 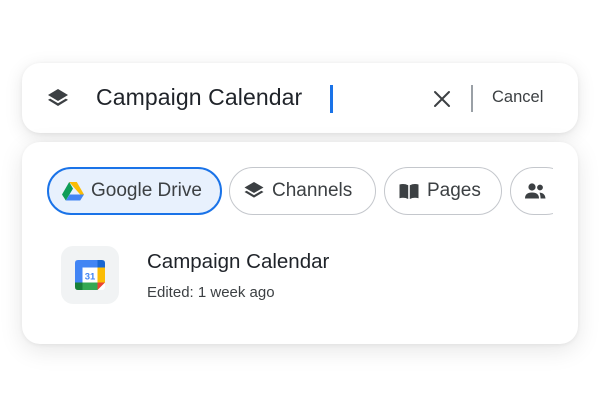 I want to click on result-meta: Edited: 1 week ago, so click(x=211, y=292).